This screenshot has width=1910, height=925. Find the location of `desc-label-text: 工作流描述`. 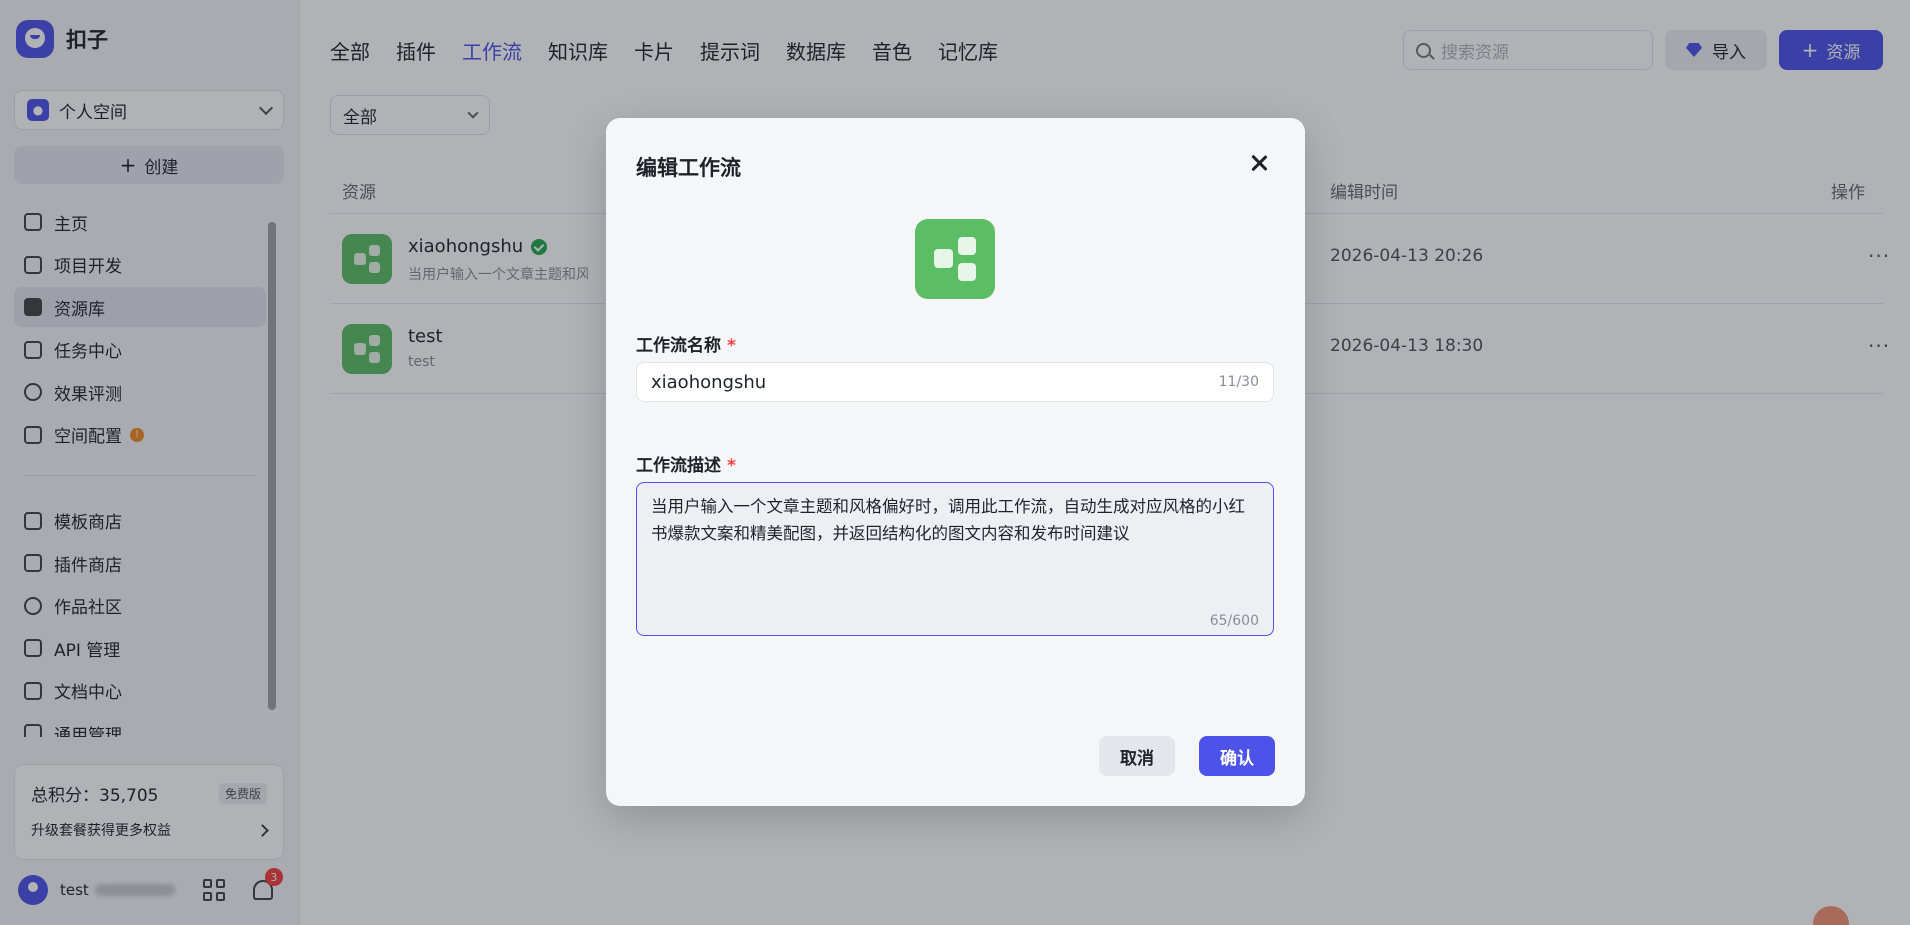

desc-label-text: 工作流描述 is located at coordinates (678, 466).